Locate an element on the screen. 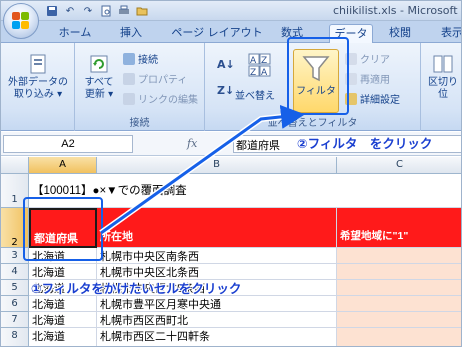 This screenshot has height=347, width=462. text-to-columns-button: 区切り位 is located at coordinates (443, 77).